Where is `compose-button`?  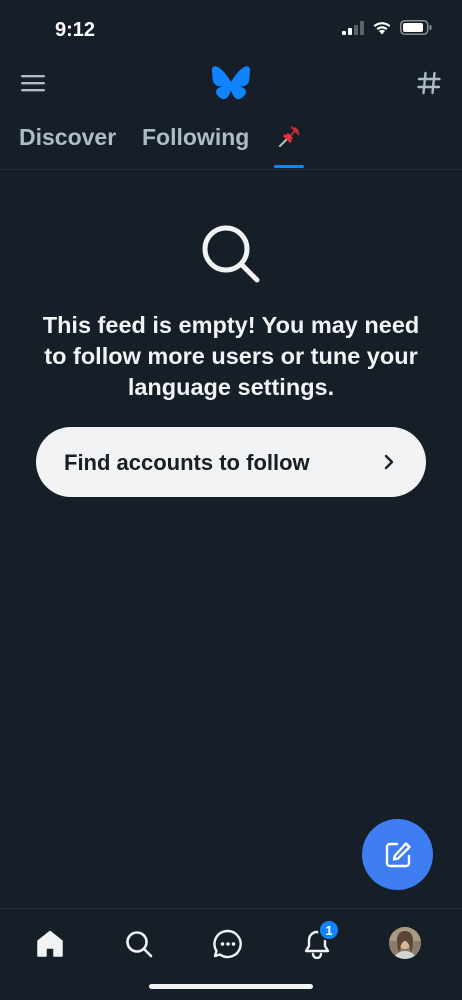 compose-button is located at coordinates (397, 854).